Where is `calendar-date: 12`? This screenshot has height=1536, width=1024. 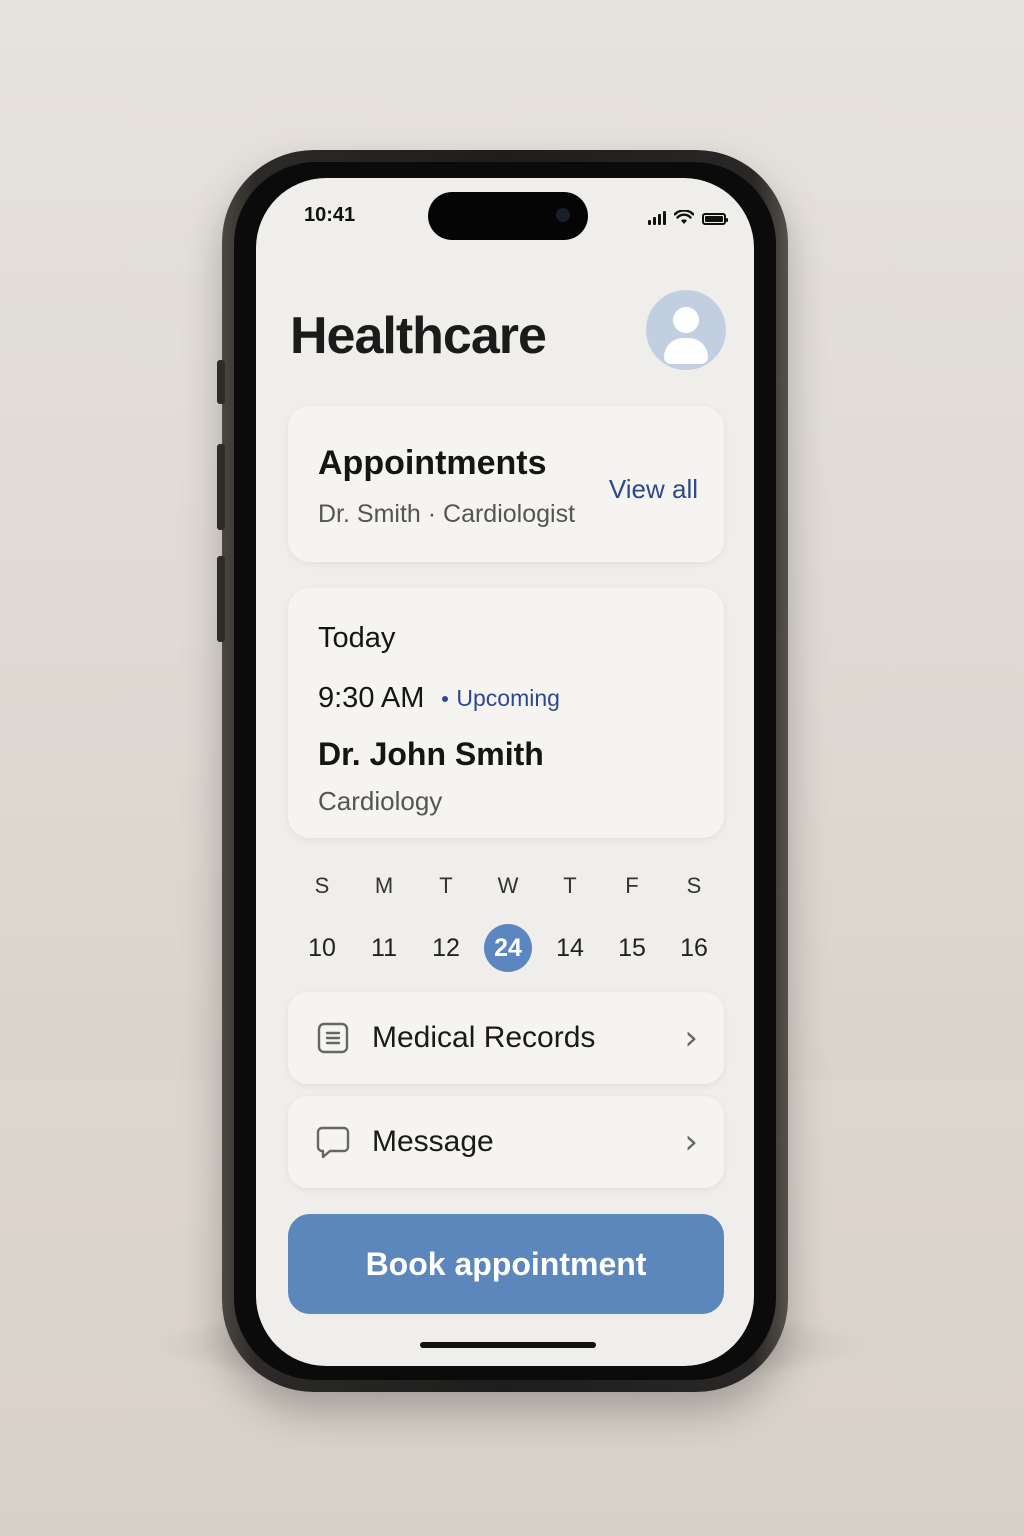
calendar-date: 12 is located at coordinates (446, 948).